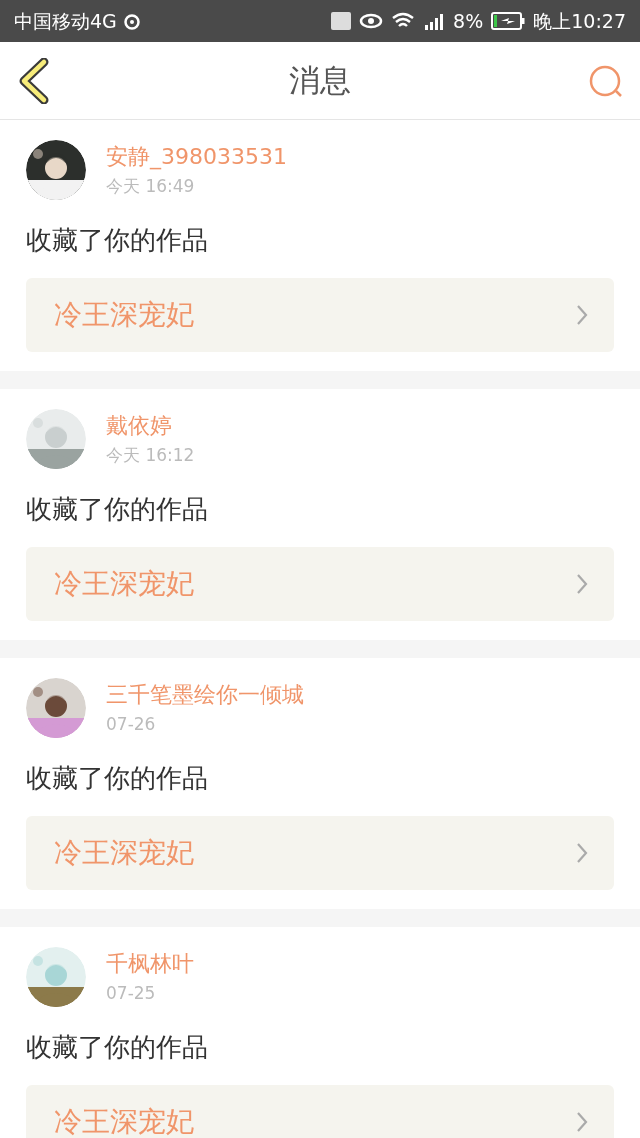  What do you see at coordinates (205, 695) in the screenshot?
I see `user-name: 三千笔墨绘你一倾城` at bounding box center [205, 695].